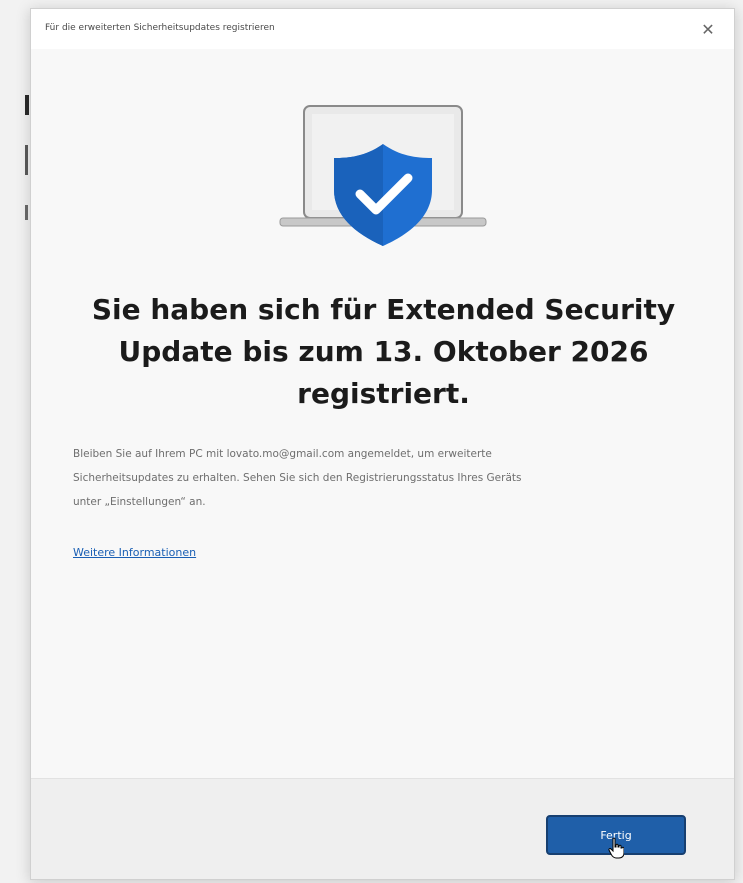 This screenshot has width=743, height=883. I want to click on more-info-link: Weitere Informationen, so click(134, 552).